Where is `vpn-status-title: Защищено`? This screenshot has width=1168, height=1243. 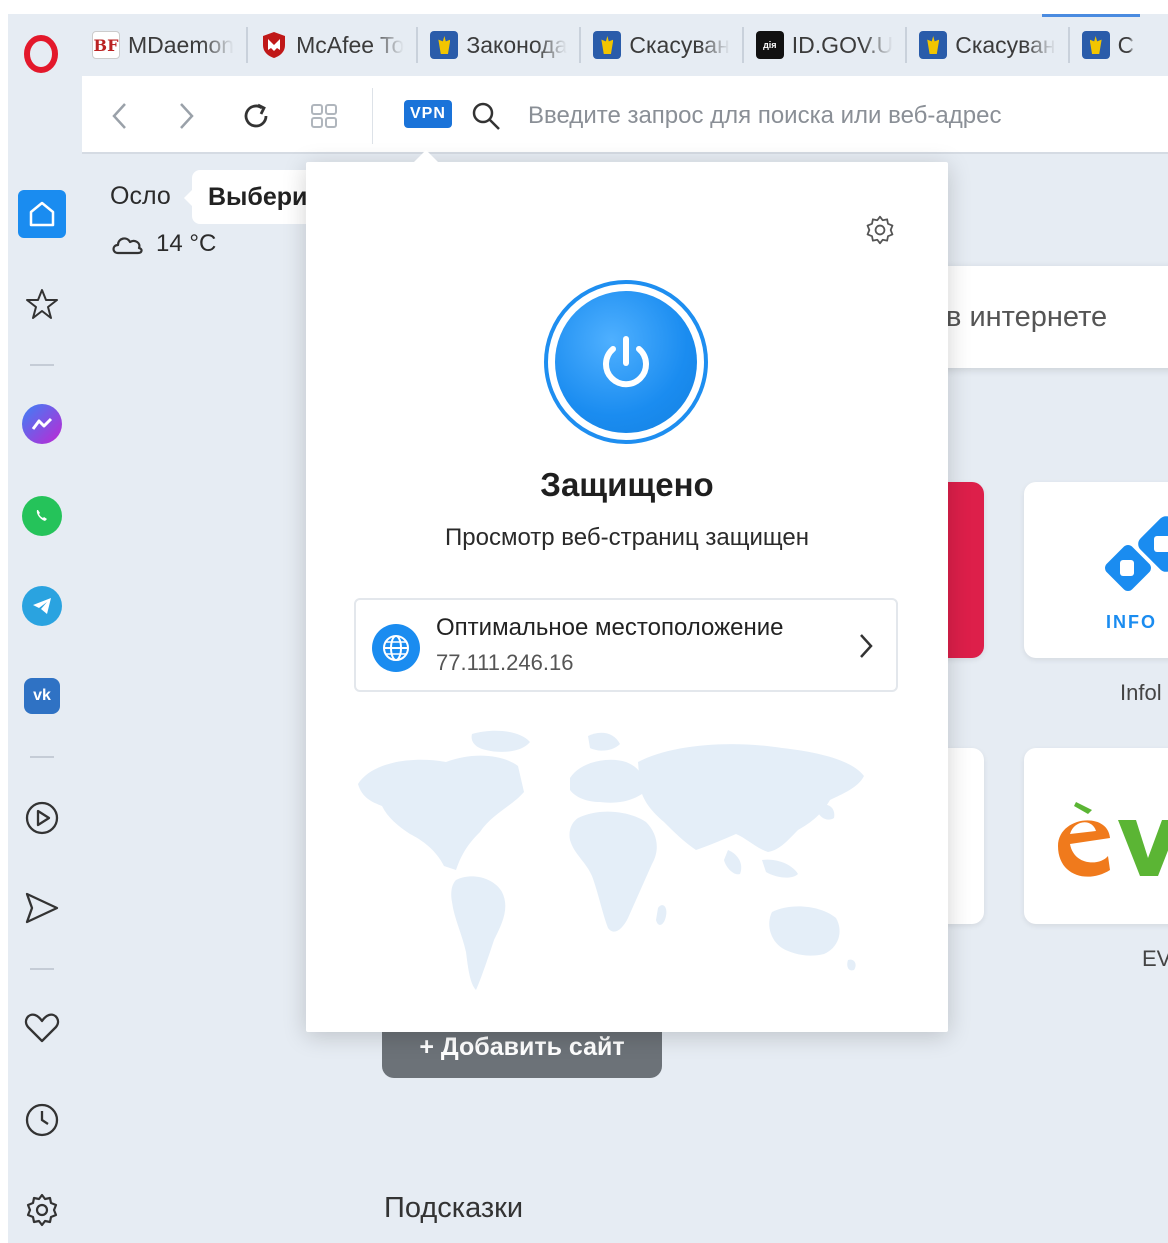 vpn-status-title: Защищено is located at coordinates (627, 484).